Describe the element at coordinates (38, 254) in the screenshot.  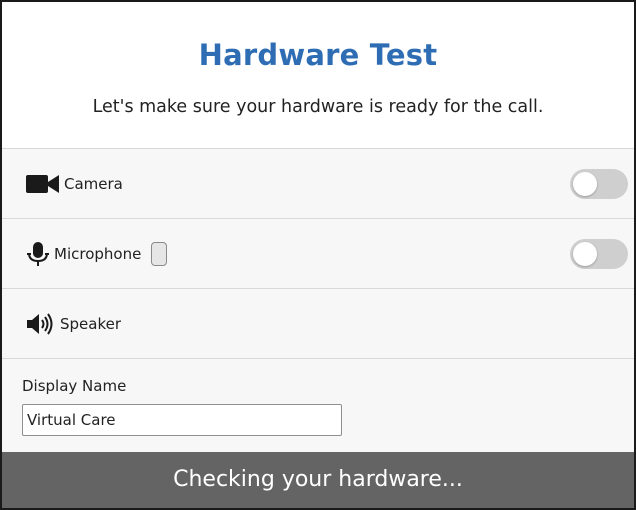
I see `microphone-icon` at that location.